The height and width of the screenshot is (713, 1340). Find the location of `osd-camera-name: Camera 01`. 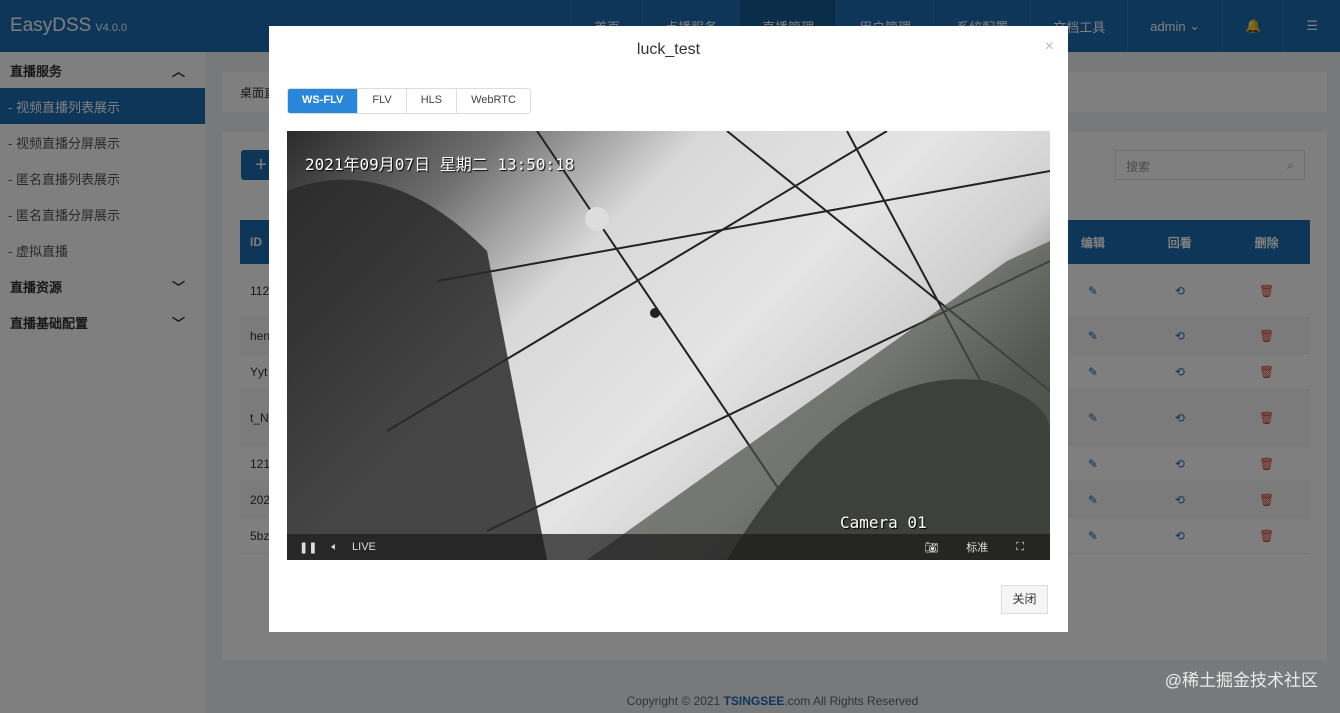

osd-camera-name: Camera 01 is located at coordinates (883, 522).